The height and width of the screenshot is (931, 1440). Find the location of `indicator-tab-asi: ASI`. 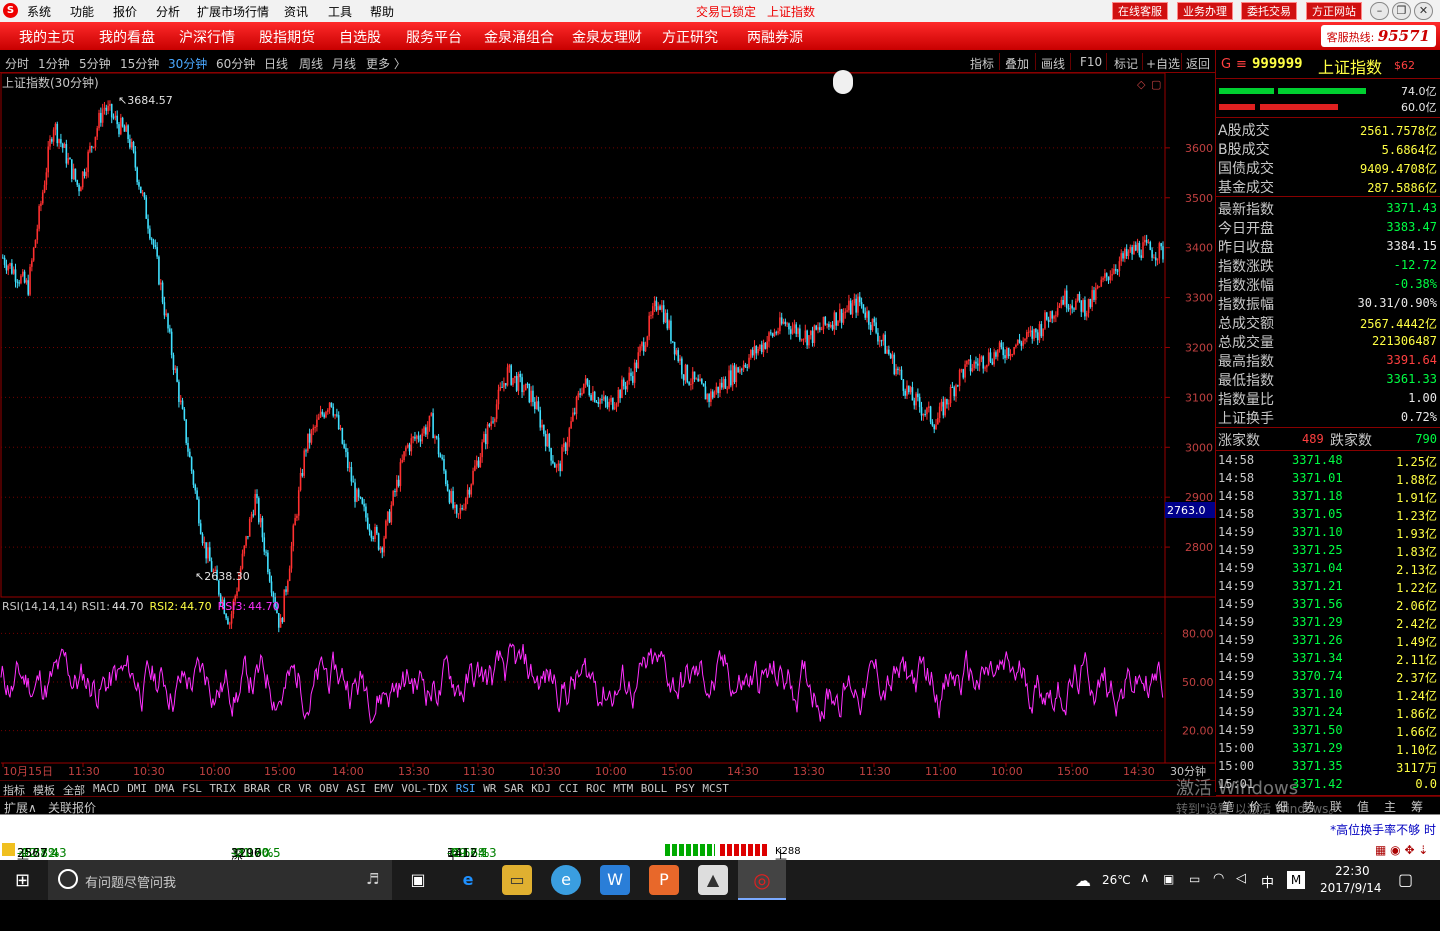

indicator-tab-asi: ASI is located at coordinates (356, 788).